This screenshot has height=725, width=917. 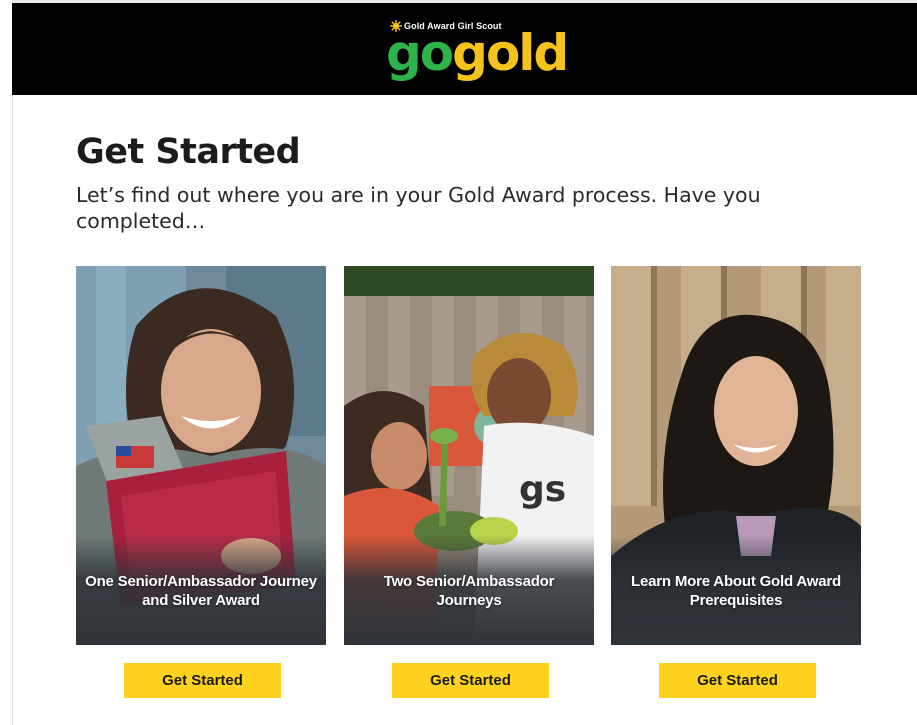 I want to click on get-started-button-one-journey: Get Started, so click(x=202, y=680).